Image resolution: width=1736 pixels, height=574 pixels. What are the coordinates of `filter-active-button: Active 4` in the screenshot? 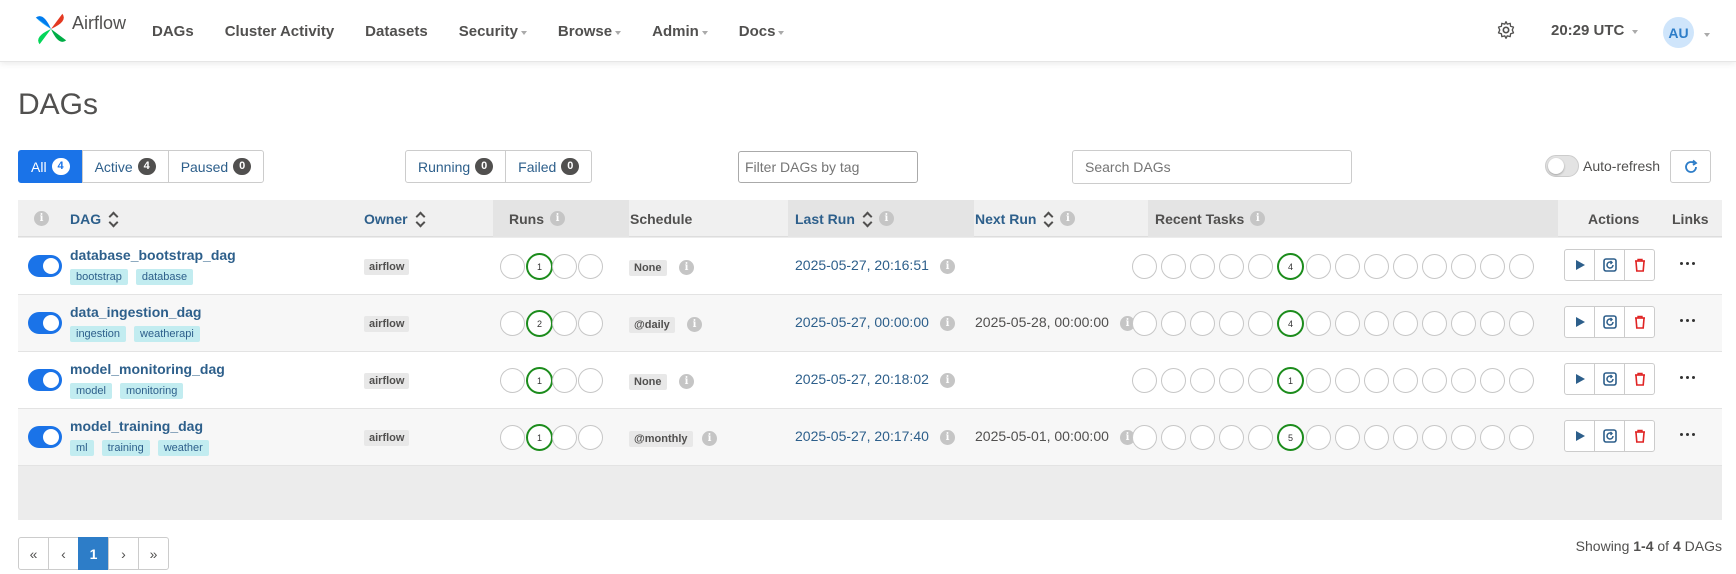 It's located at (125, 166).